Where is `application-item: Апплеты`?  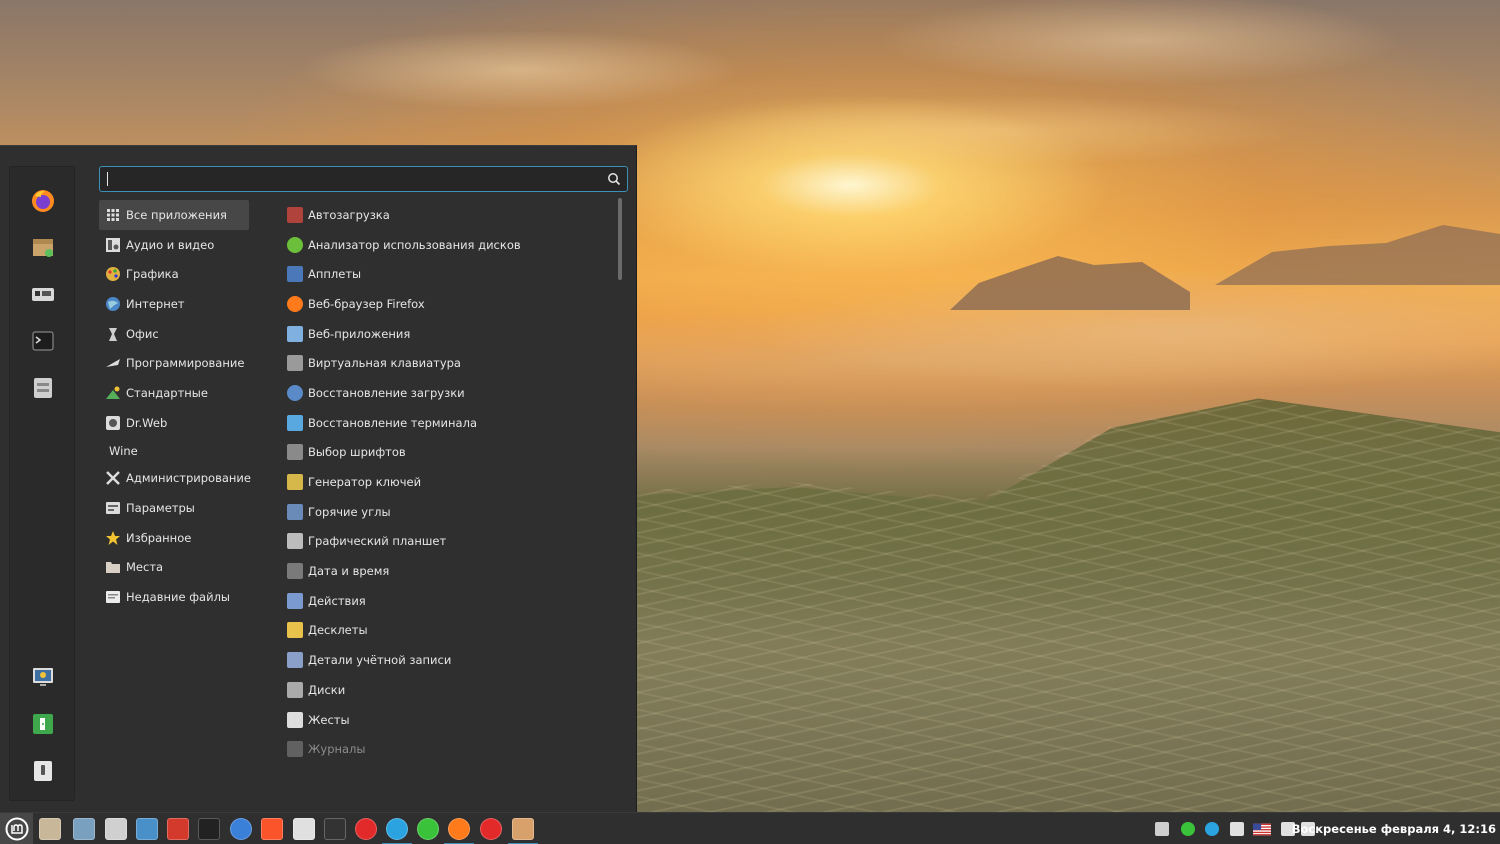
application-item: Апплеты is located at coordinates (447, 274).